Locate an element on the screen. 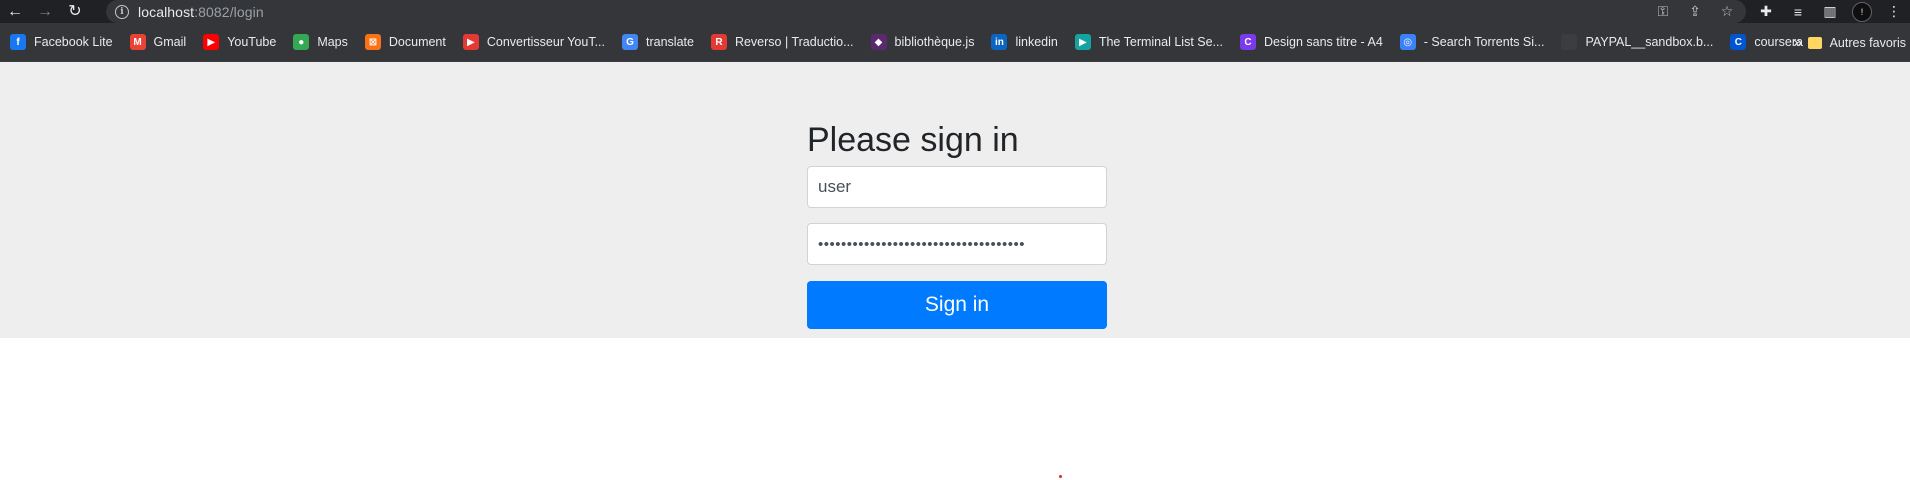 The height and width of the screenshot is (480, 1910). profile-avatar: ! is located at coordinates (1862, 11).